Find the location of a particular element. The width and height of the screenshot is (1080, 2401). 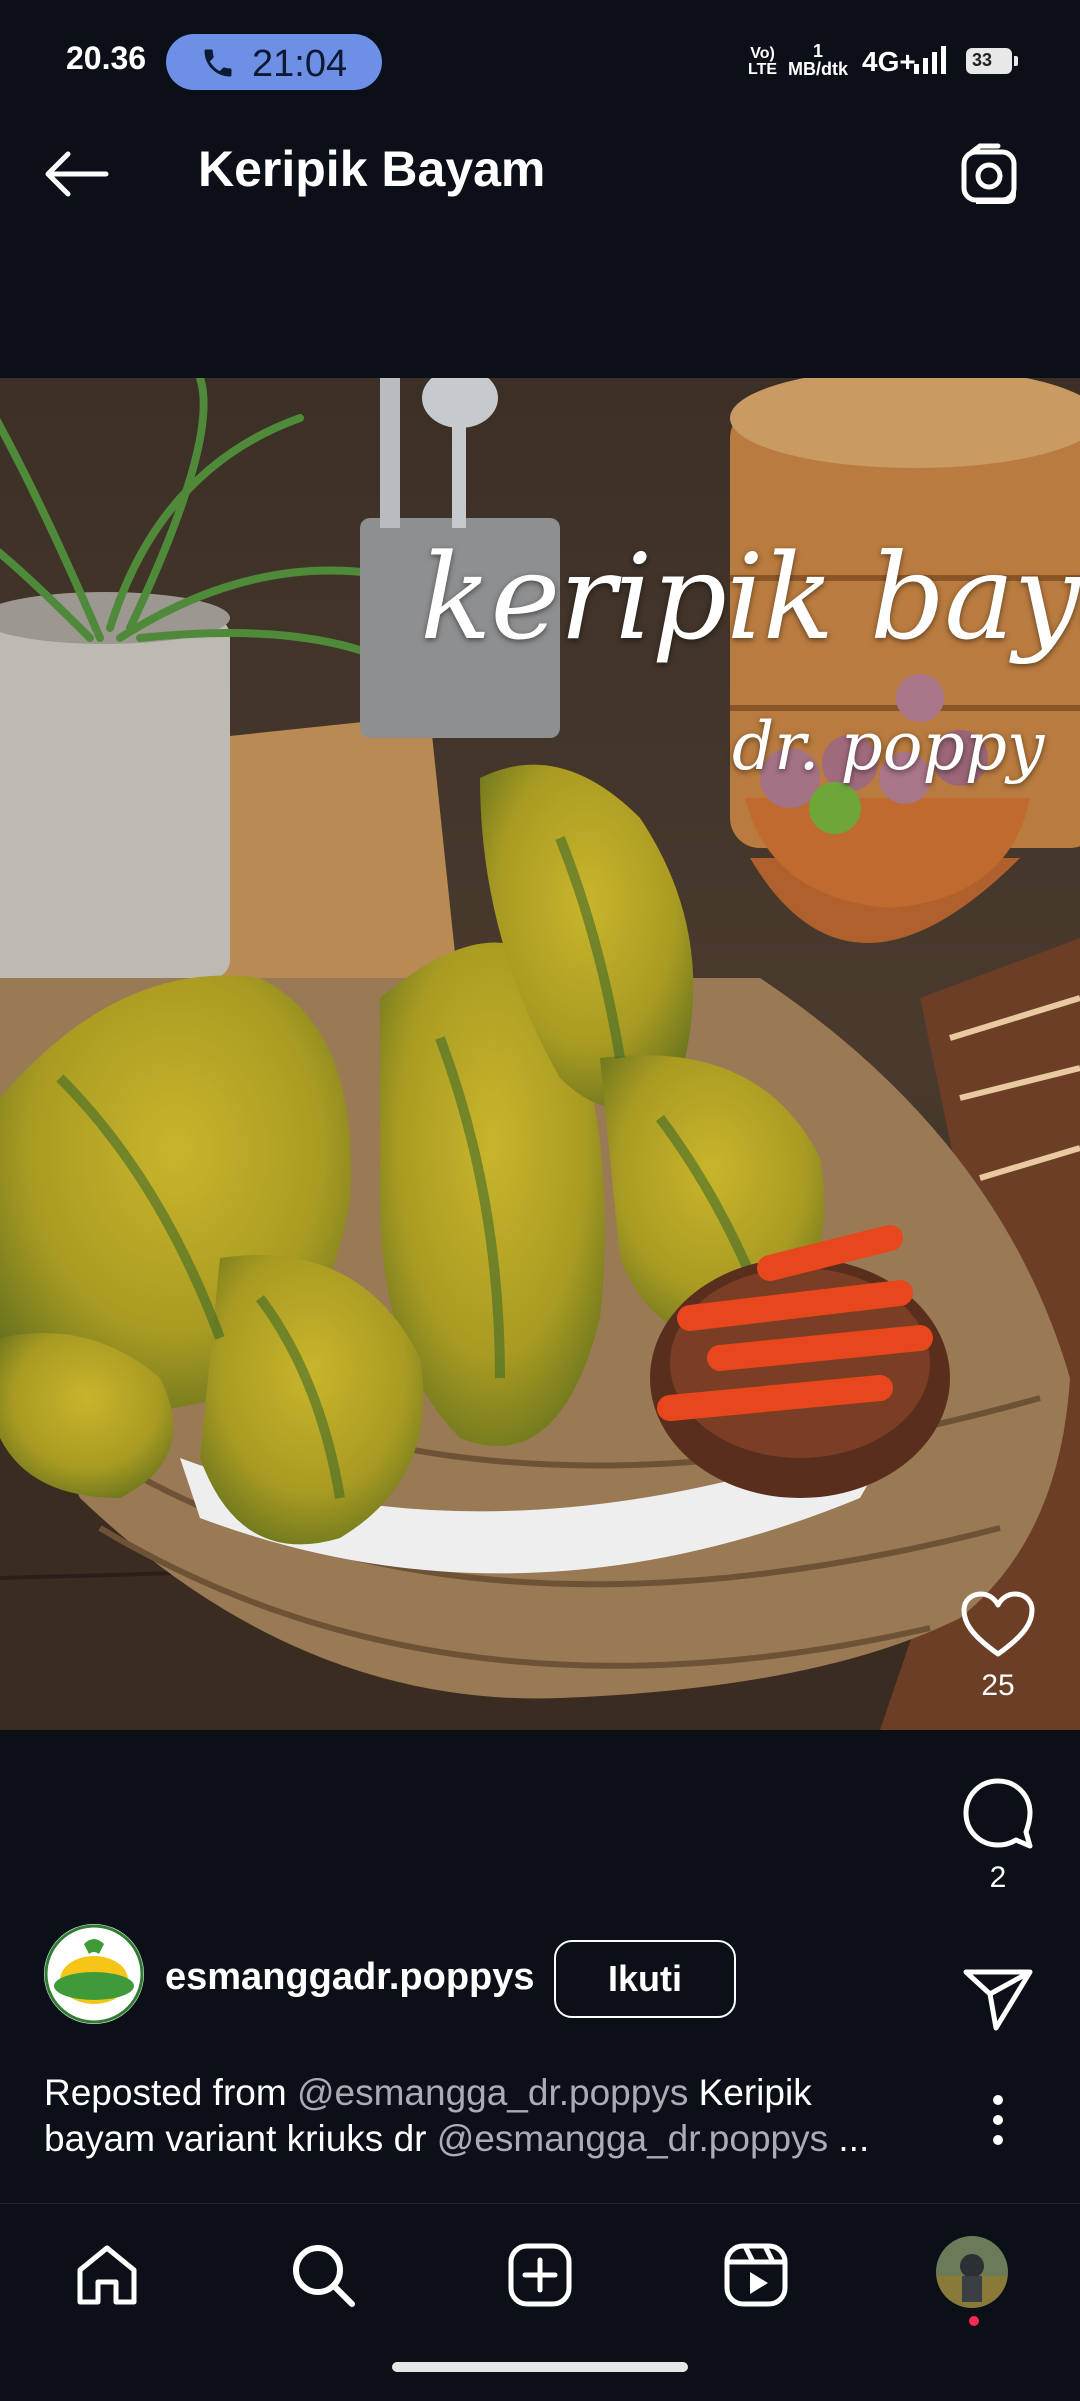

reels-icon is located at coordinates (756, 2275).